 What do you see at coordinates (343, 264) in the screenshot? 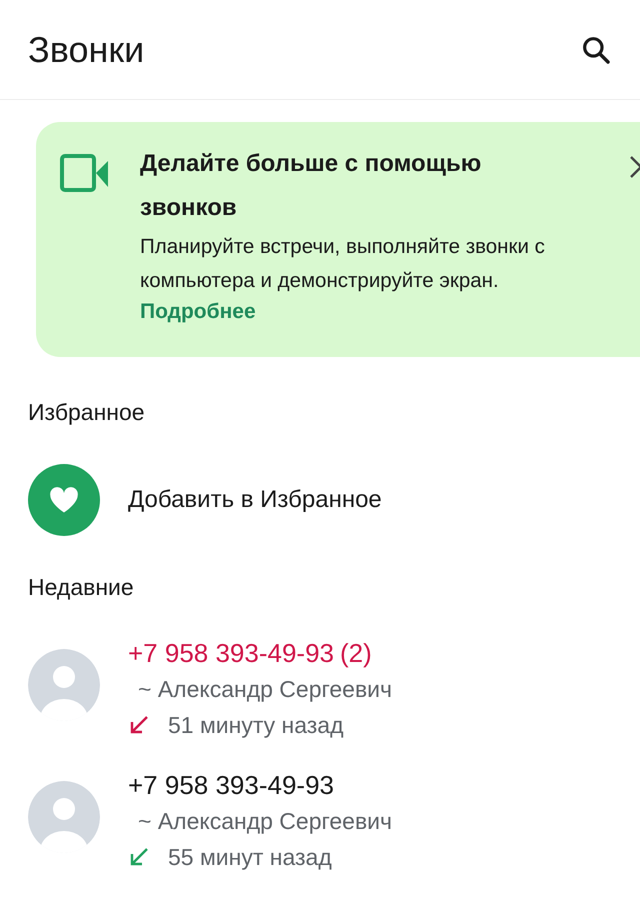
I see `promo-text: Планируйте встречи, выполняйте звонки с компьютера и демонстрируйте экран.` at bounding box center [343, 264].